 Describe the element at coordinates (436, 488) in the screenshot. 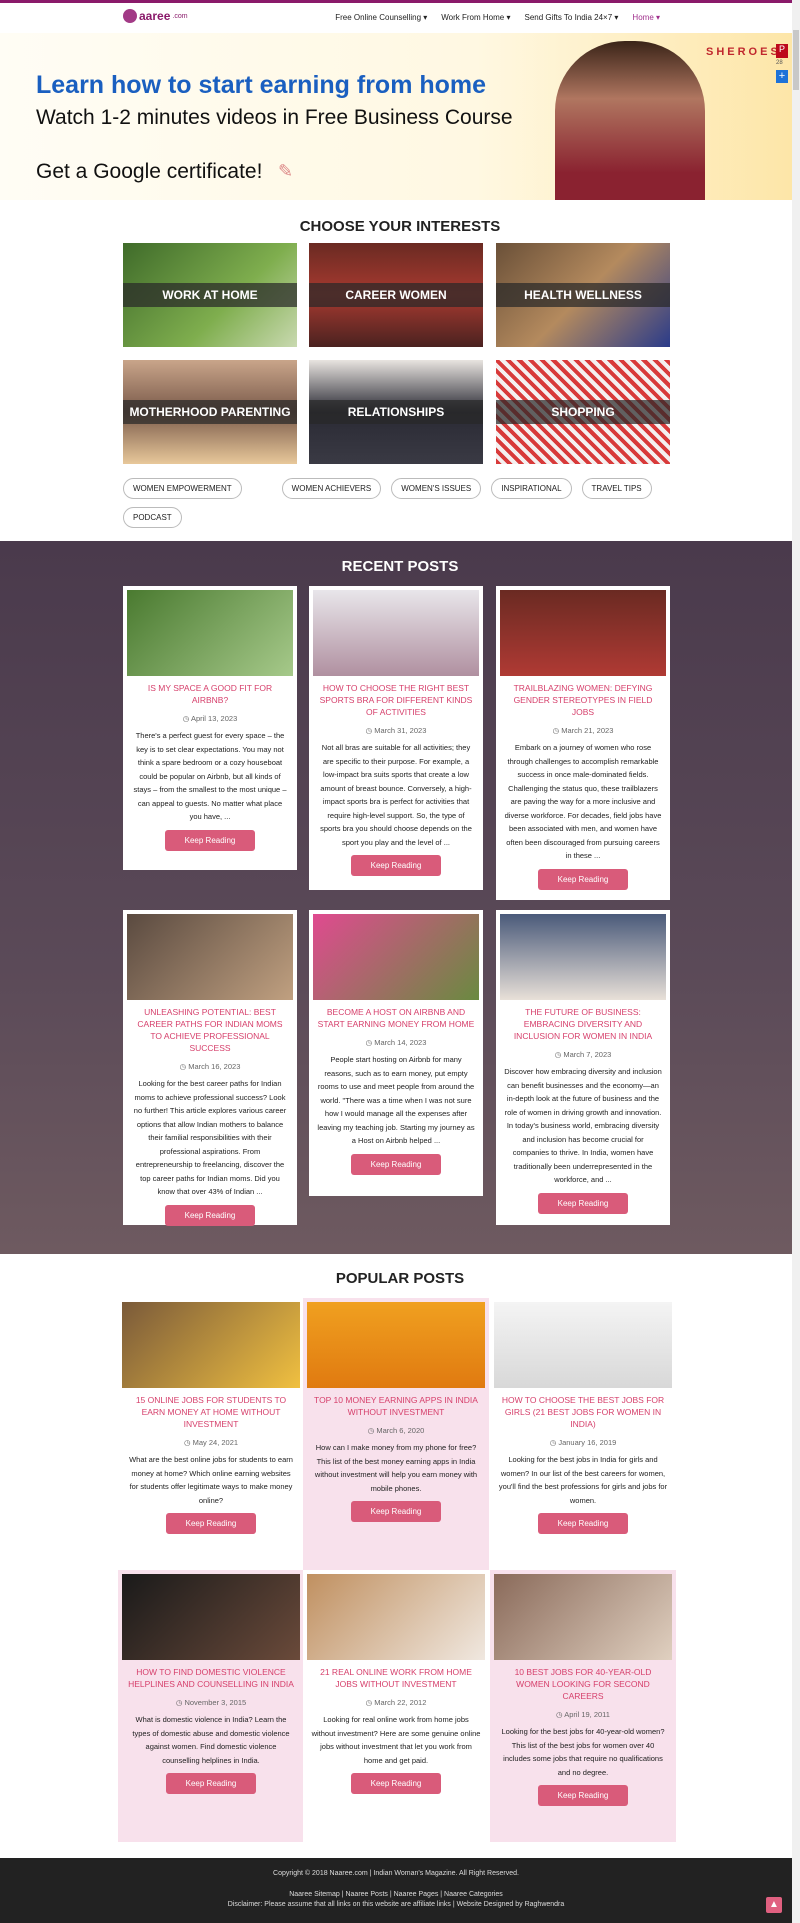

I see `tag-womens-issues: WOMEN'S ISSUES` at that location.